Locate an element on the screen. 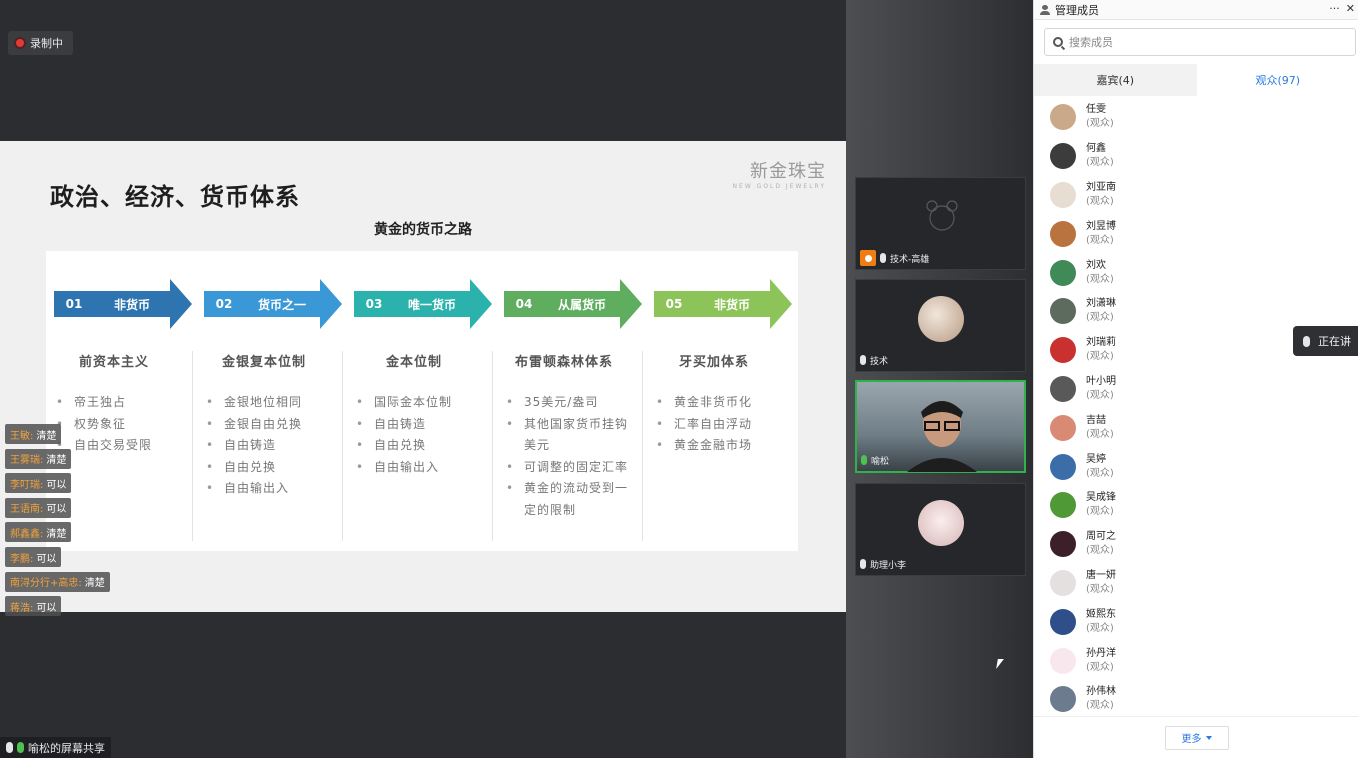 The height and width of the screenshot is (758, 1358). member-name: 刘亚南 is located at coordinates (1101, 187).